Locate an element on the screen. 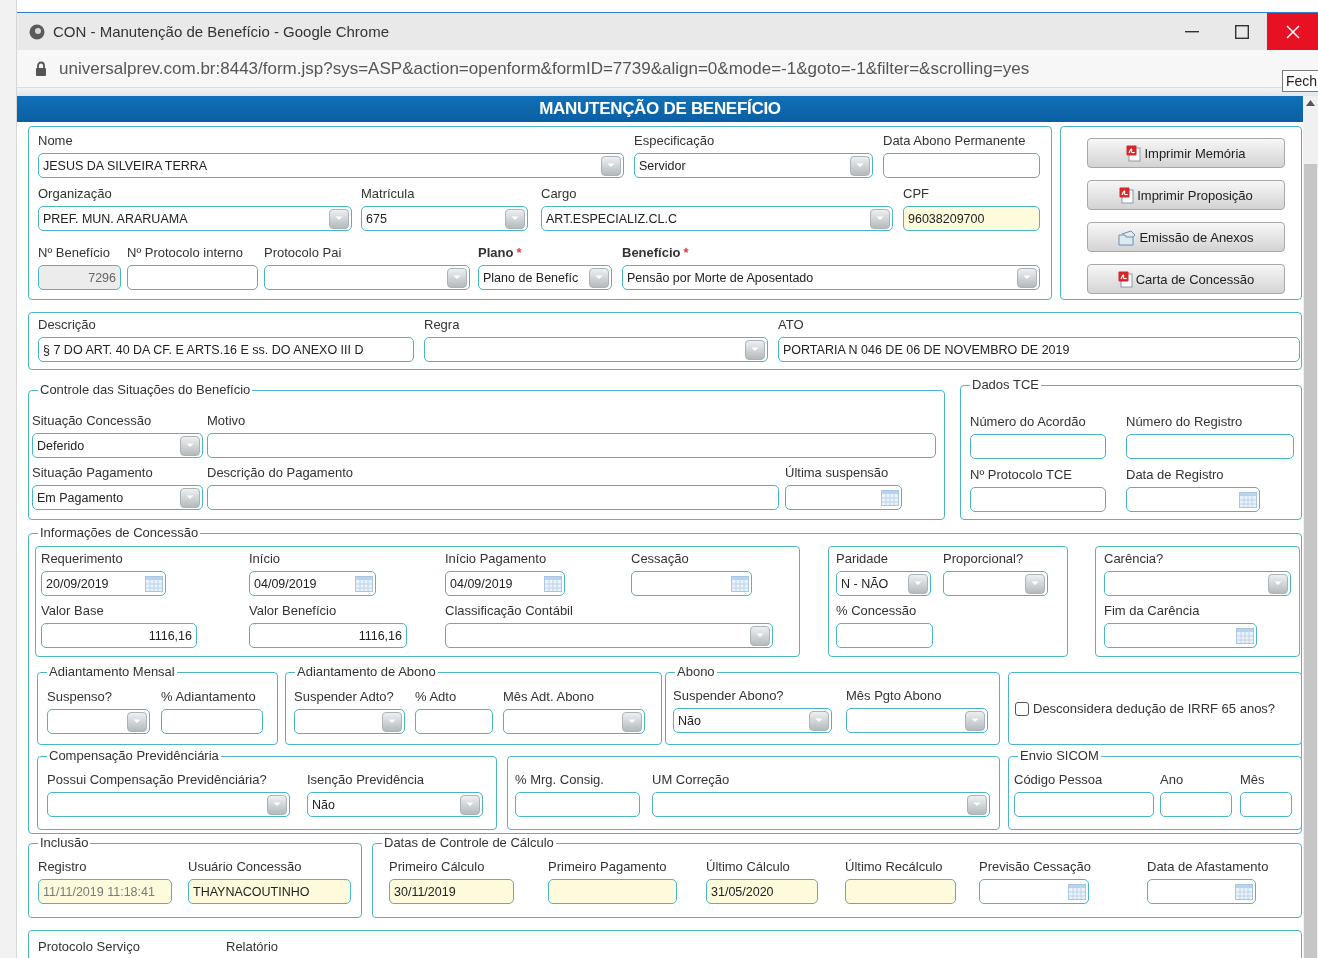 The height and width of the screenshot is (958, 1318). dropdown-field: Pensão por Morte de Aposentado is located at coordinates (831, 277).